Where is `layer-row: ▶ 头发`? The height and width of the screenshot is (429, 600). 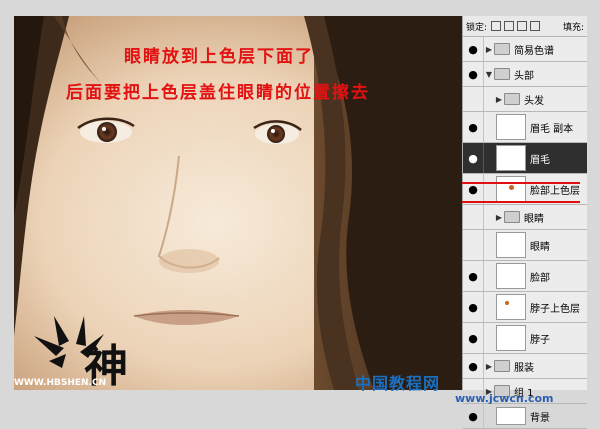 layer-row: ▶ 头发 is located at coordinates (525, 99).